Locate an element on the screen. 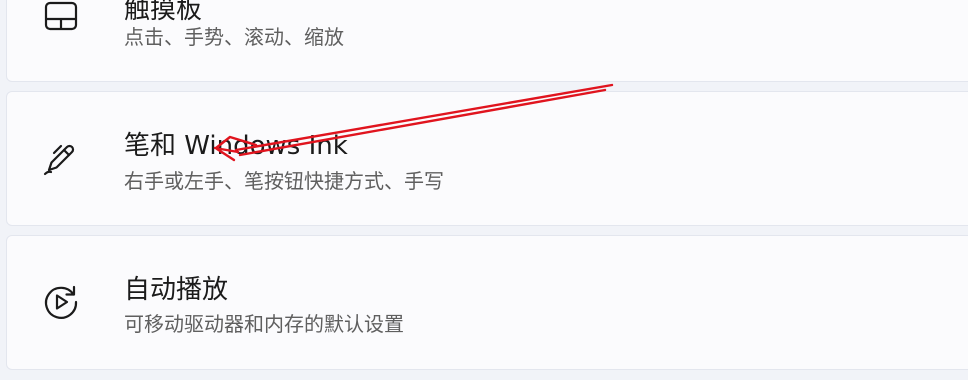  settings-item-description: 点击、手势、滚动、缩放 is located at coordinates (234, 37).